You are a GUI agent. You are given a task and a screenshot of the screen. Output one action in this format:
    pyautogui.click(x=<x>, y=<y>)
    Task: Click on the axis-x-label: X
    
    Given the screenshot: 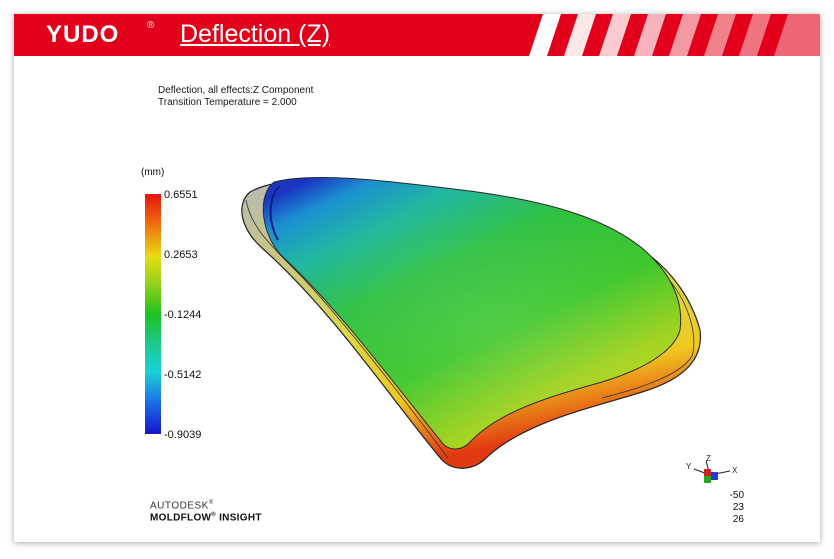 What is the action you would take?
    pyautogui.click(x=735, y=470)
    